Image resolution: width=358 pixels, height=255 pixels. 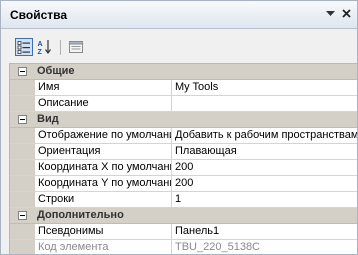 I want to click on panel-titlebar: Свойства, so click(x=179, y=15).